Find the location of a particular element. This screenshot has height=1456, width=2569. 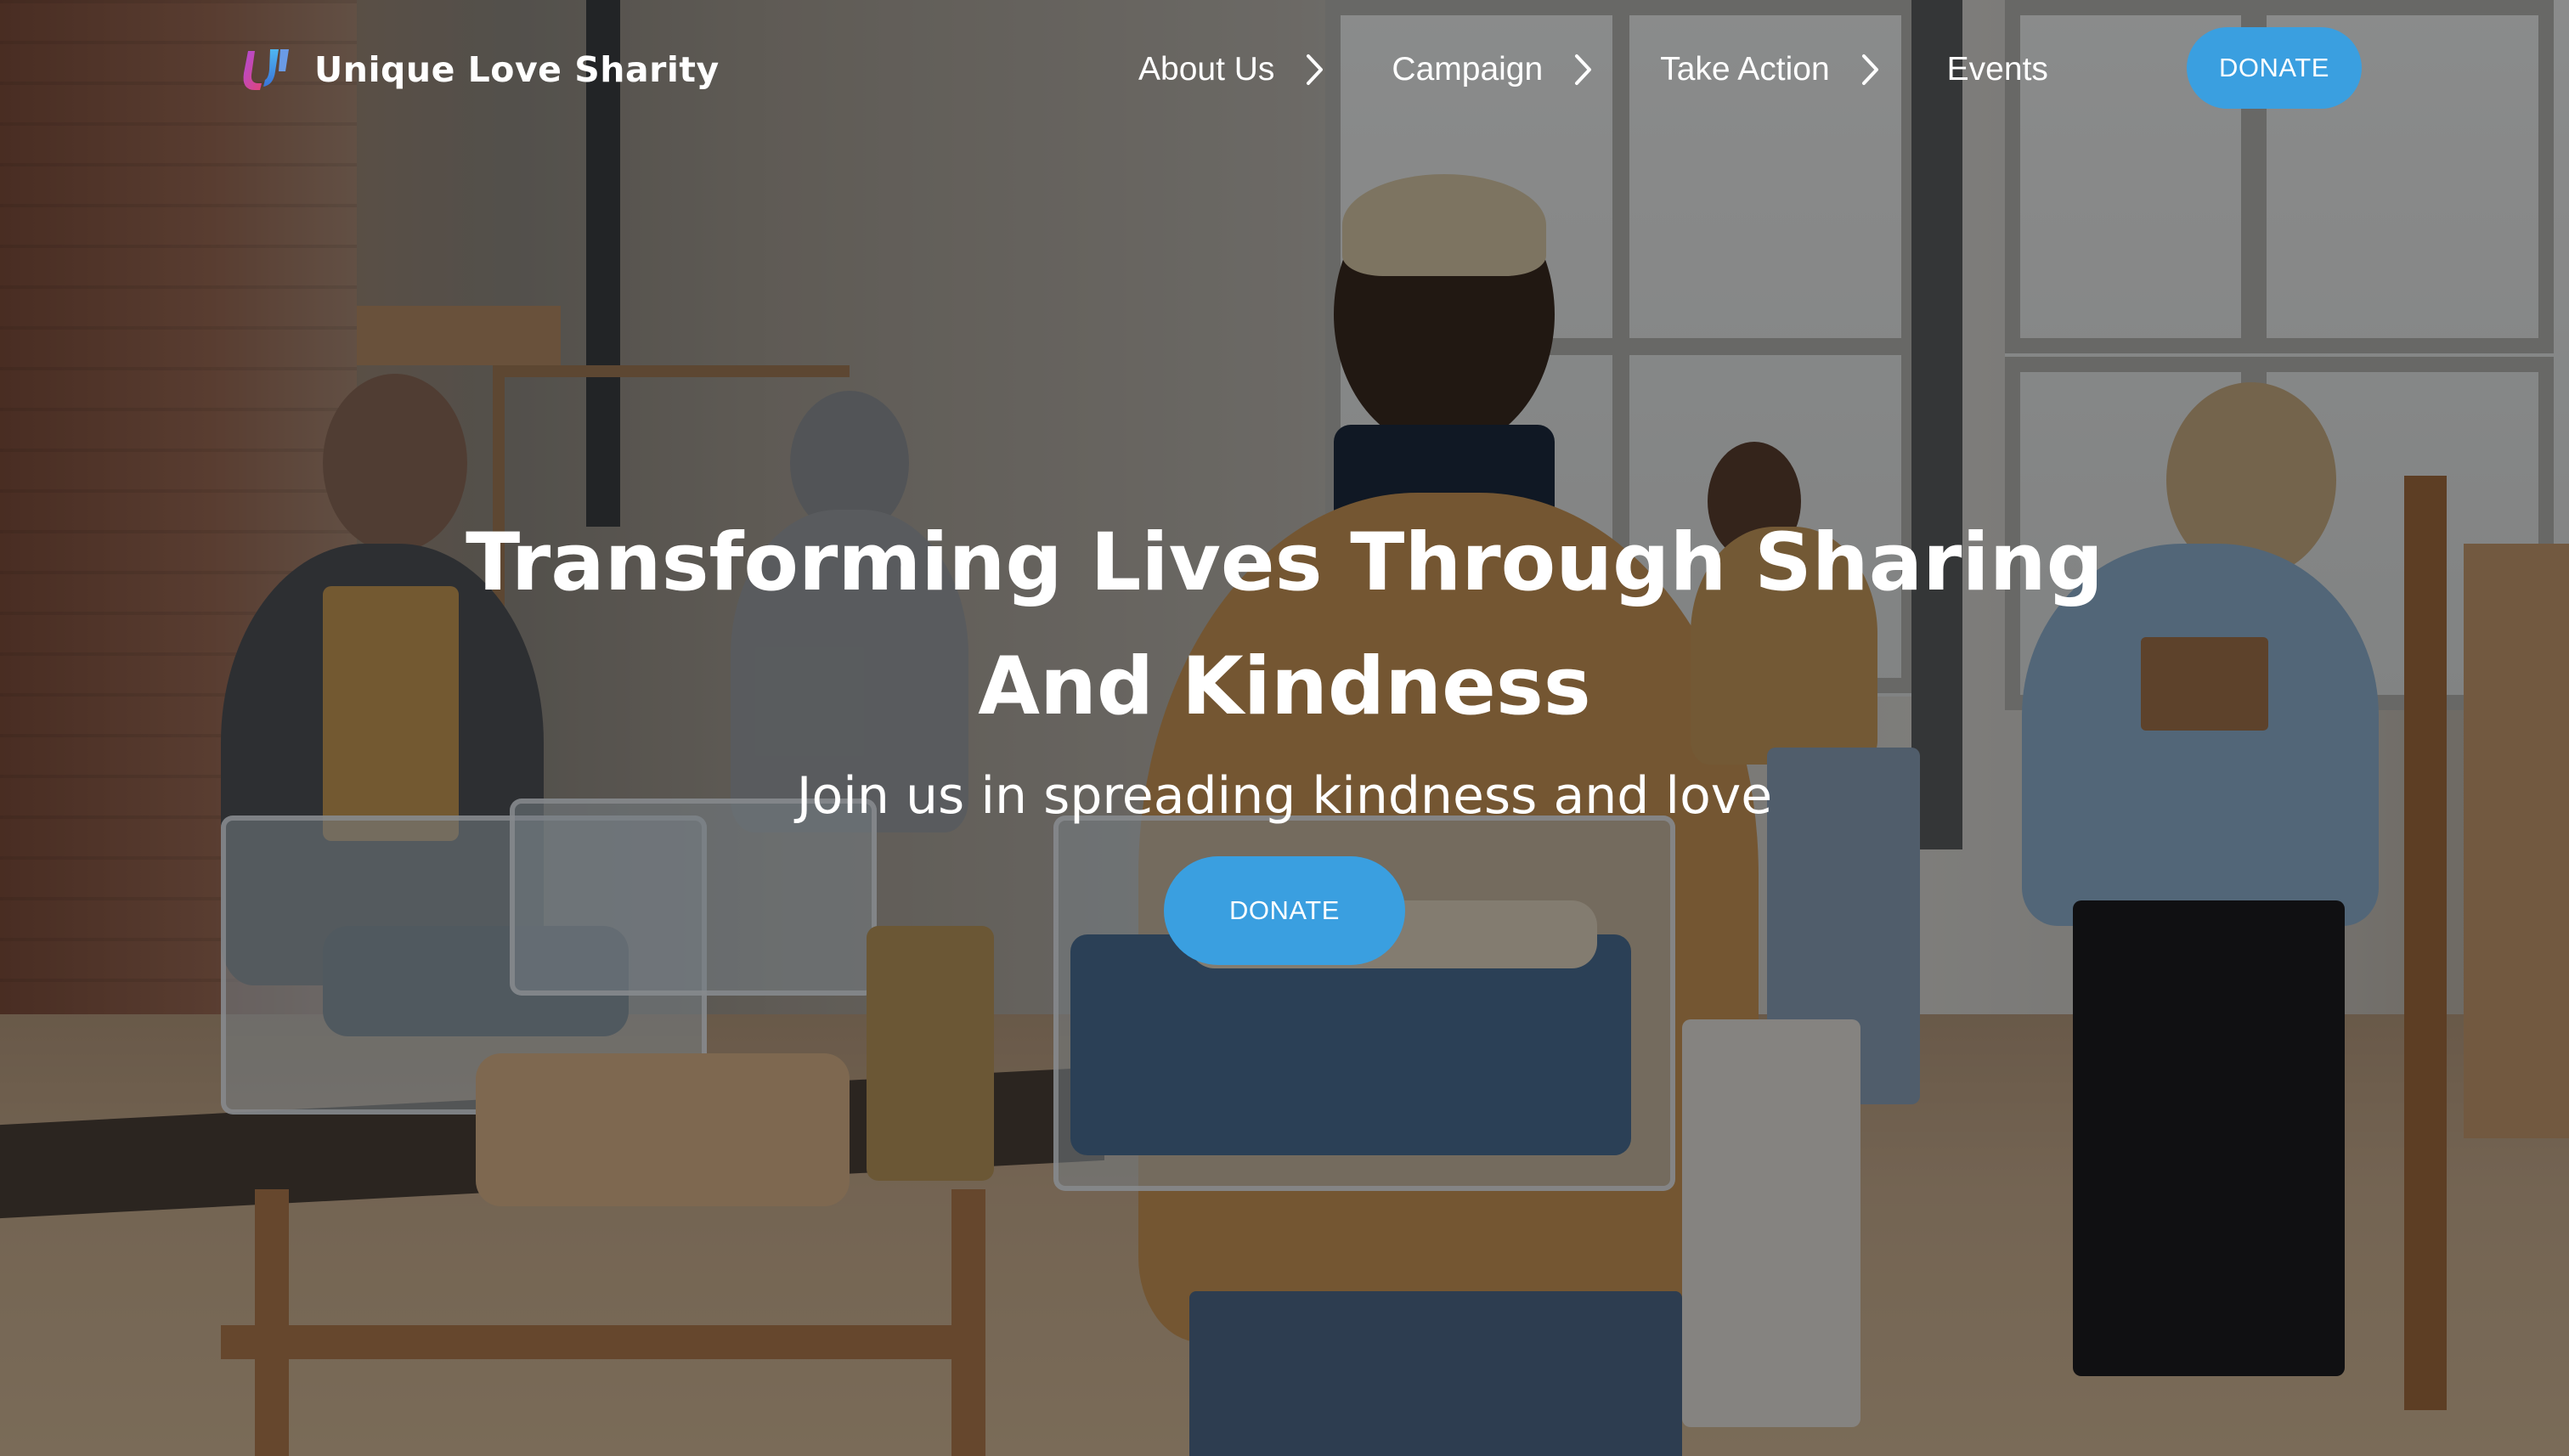

donate-button-hero: DONATE is located at coordinates (1284, 911).